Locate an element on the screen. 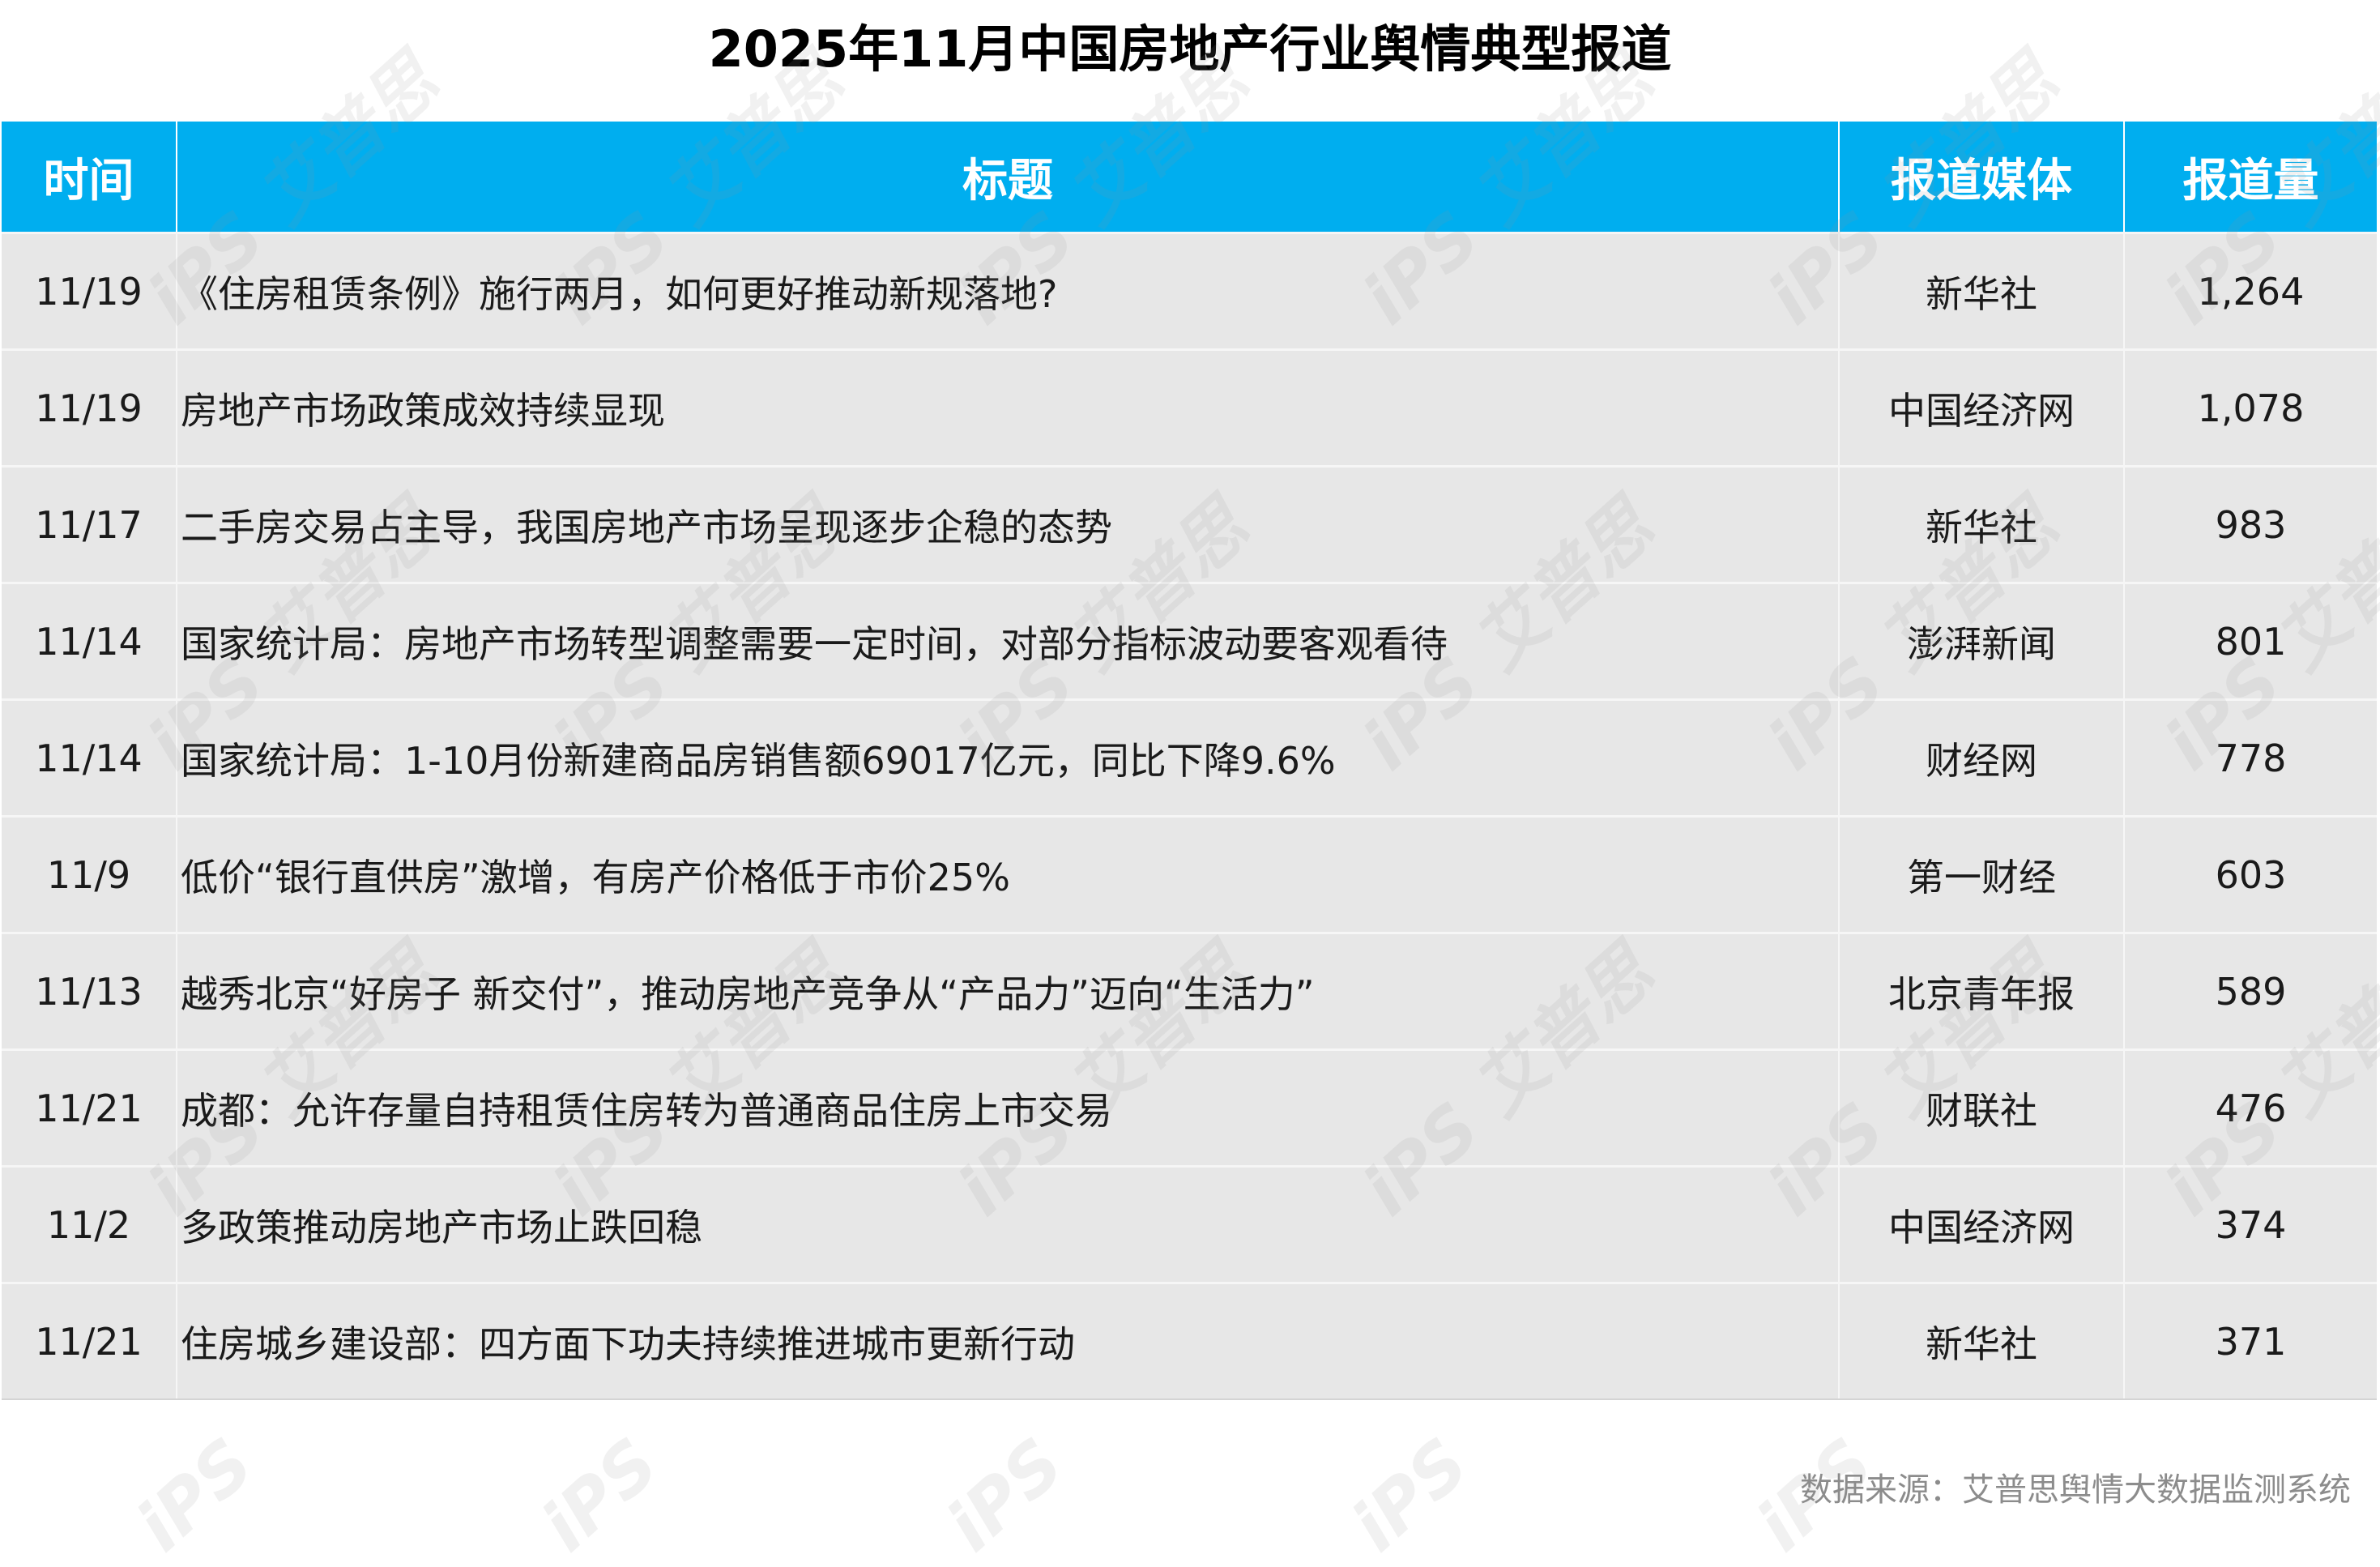  column-header-title: 标题 is located at coordinates (1009, 177).